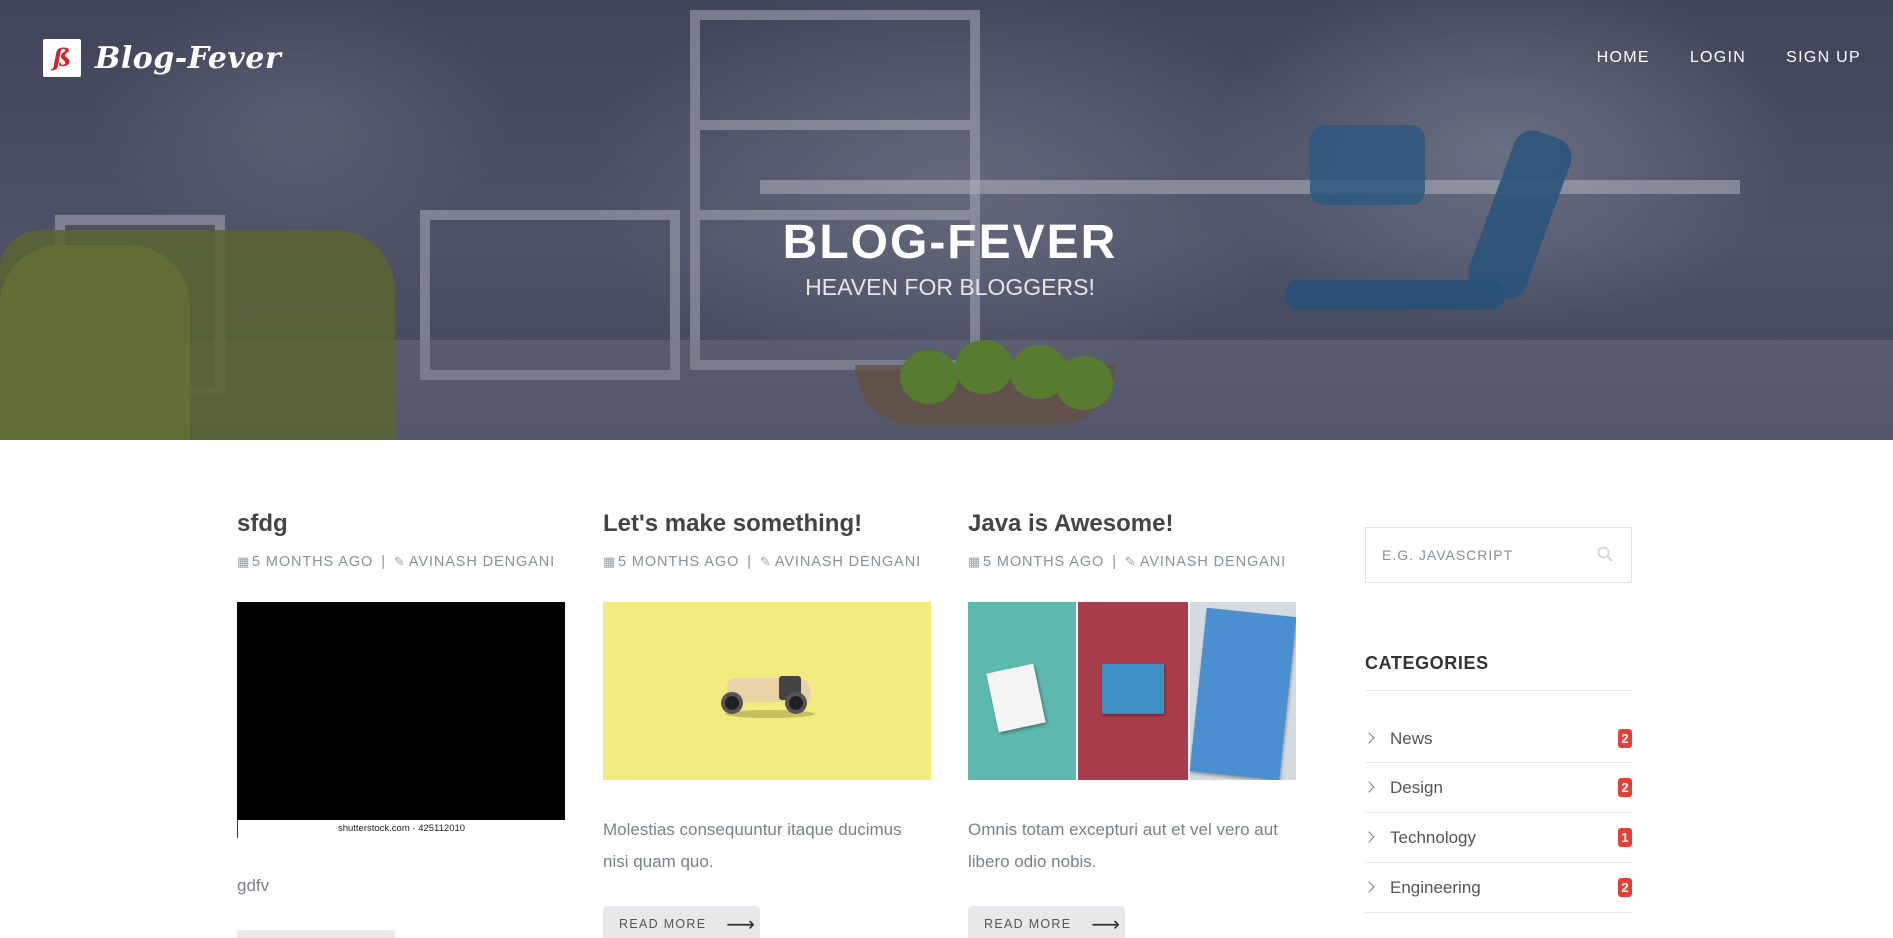  I want to click on category-label: Engineering, so click(1435, 887).